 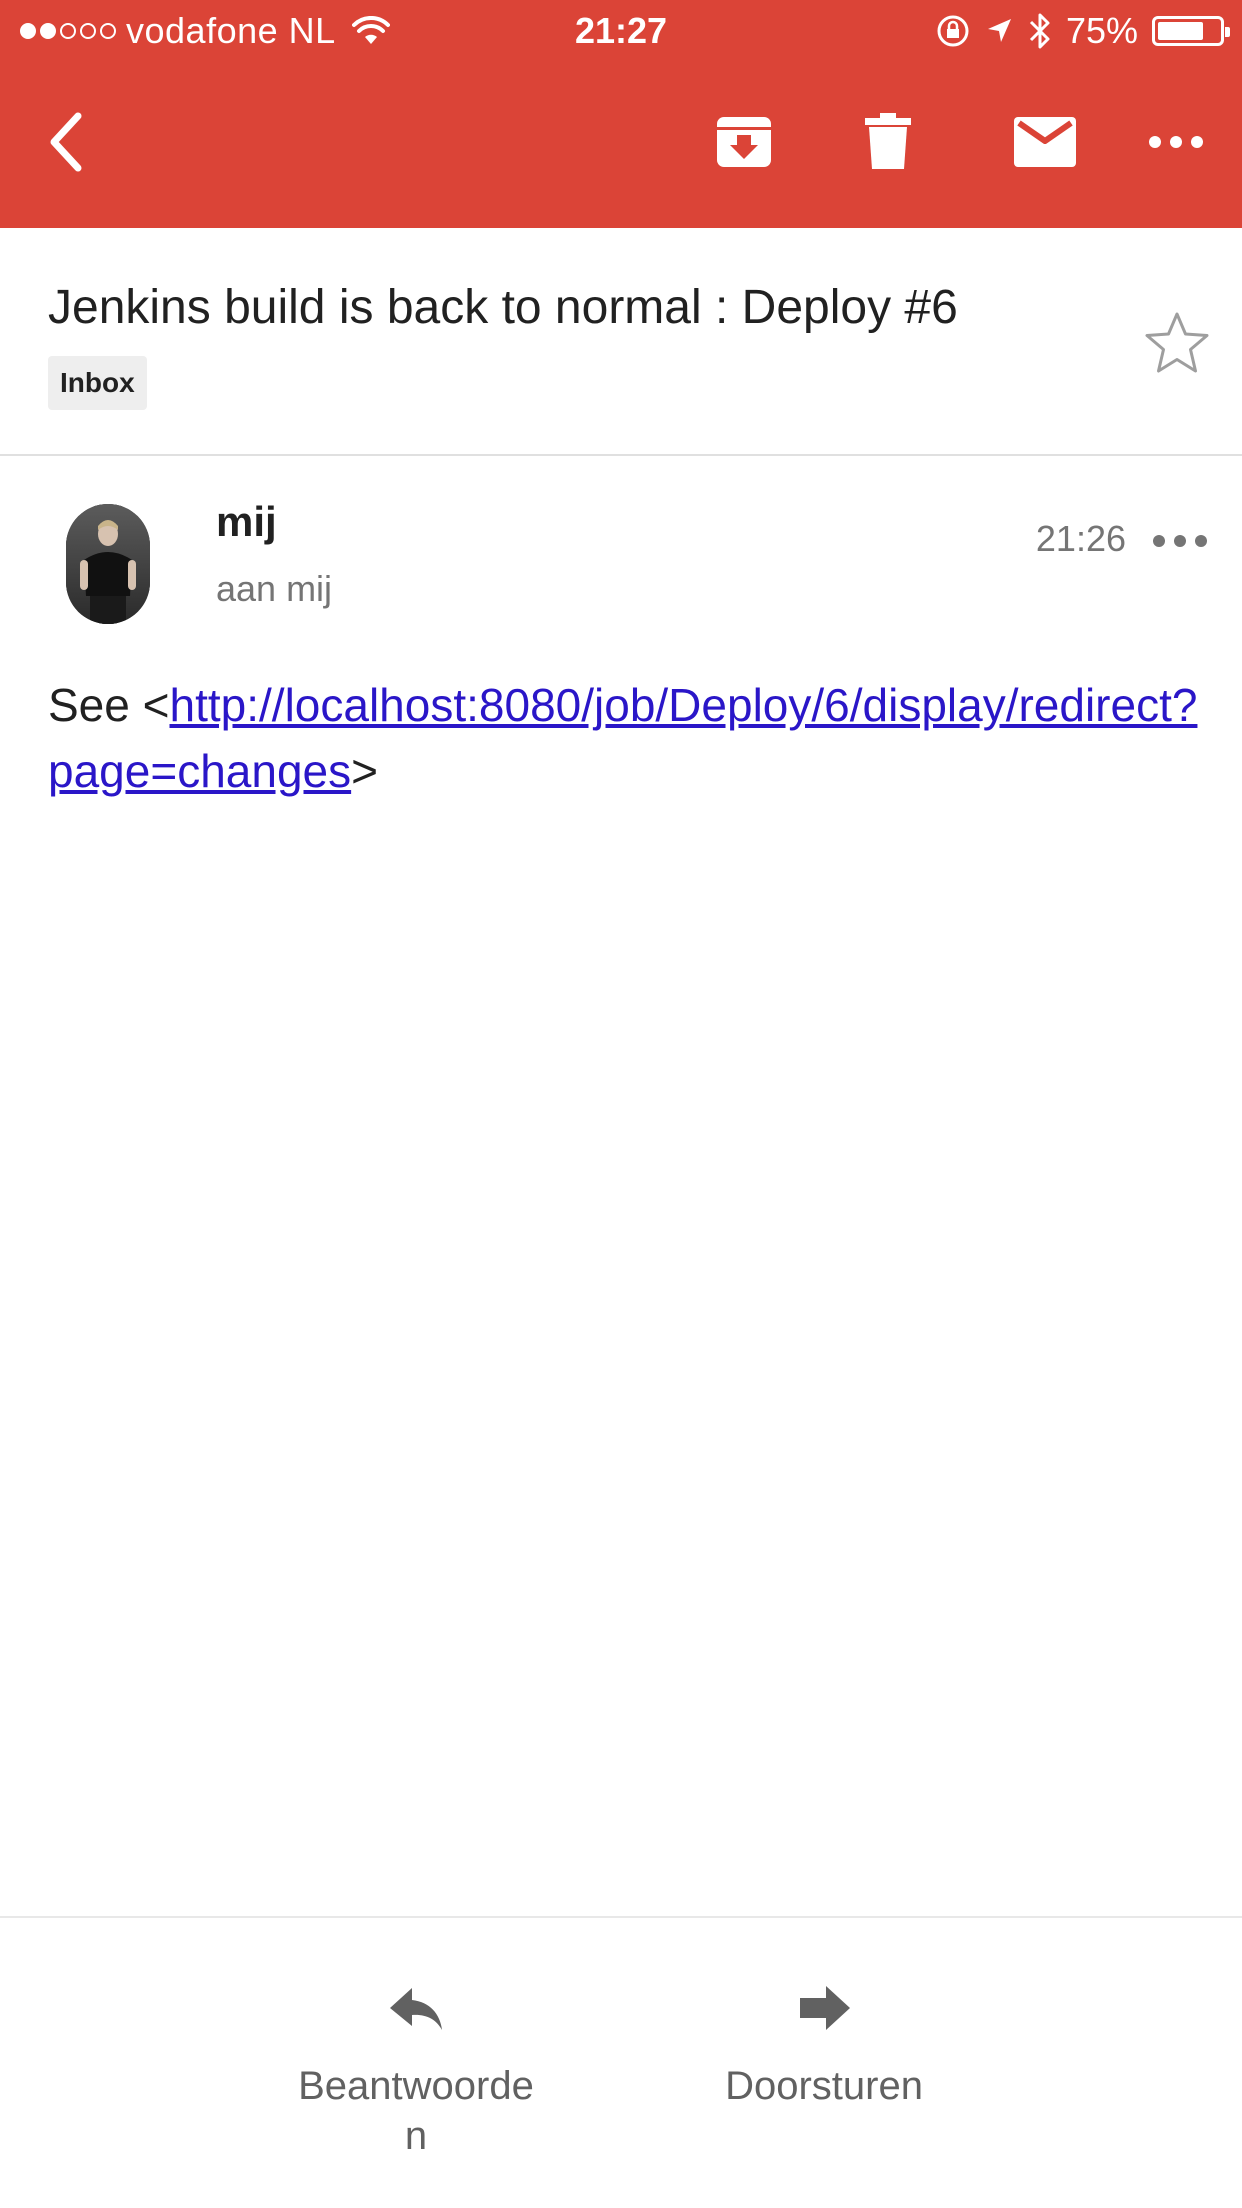 I want to click on reply-button: Beantwoorden, so click(x=416, y=2069).